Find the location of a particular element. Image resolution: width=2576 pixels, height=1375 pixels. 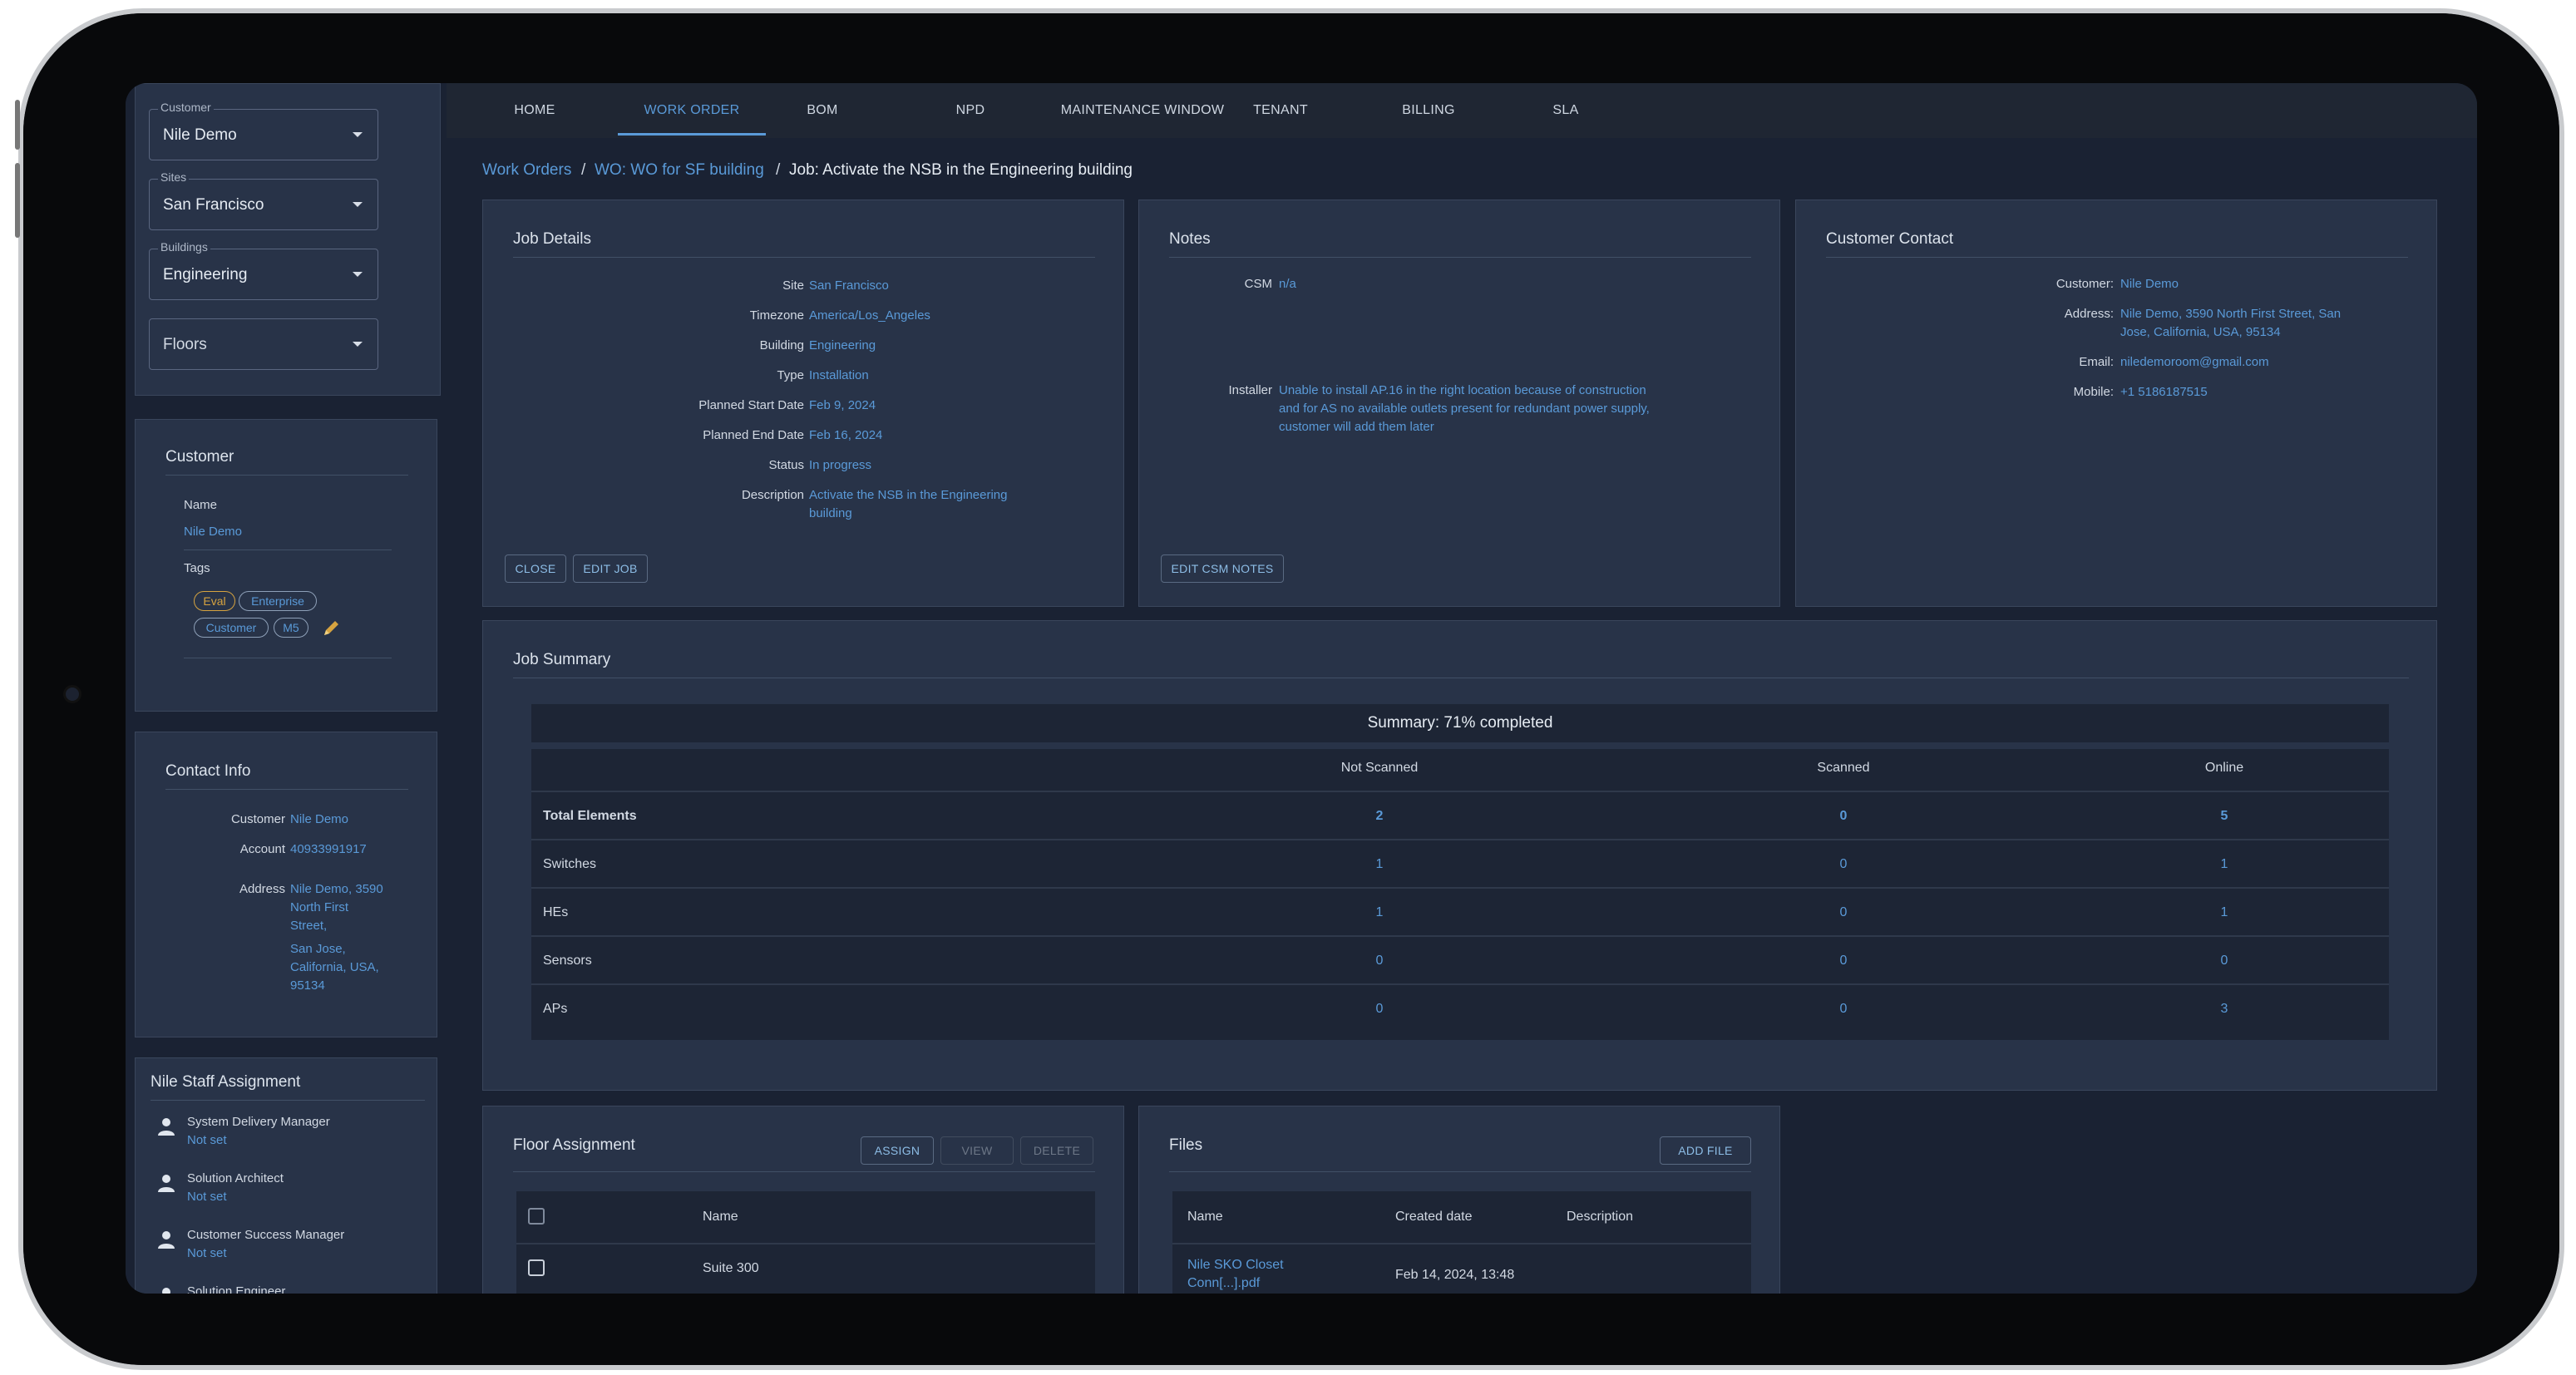

files-header-name: Name is located at coordinates (1205, 1217).